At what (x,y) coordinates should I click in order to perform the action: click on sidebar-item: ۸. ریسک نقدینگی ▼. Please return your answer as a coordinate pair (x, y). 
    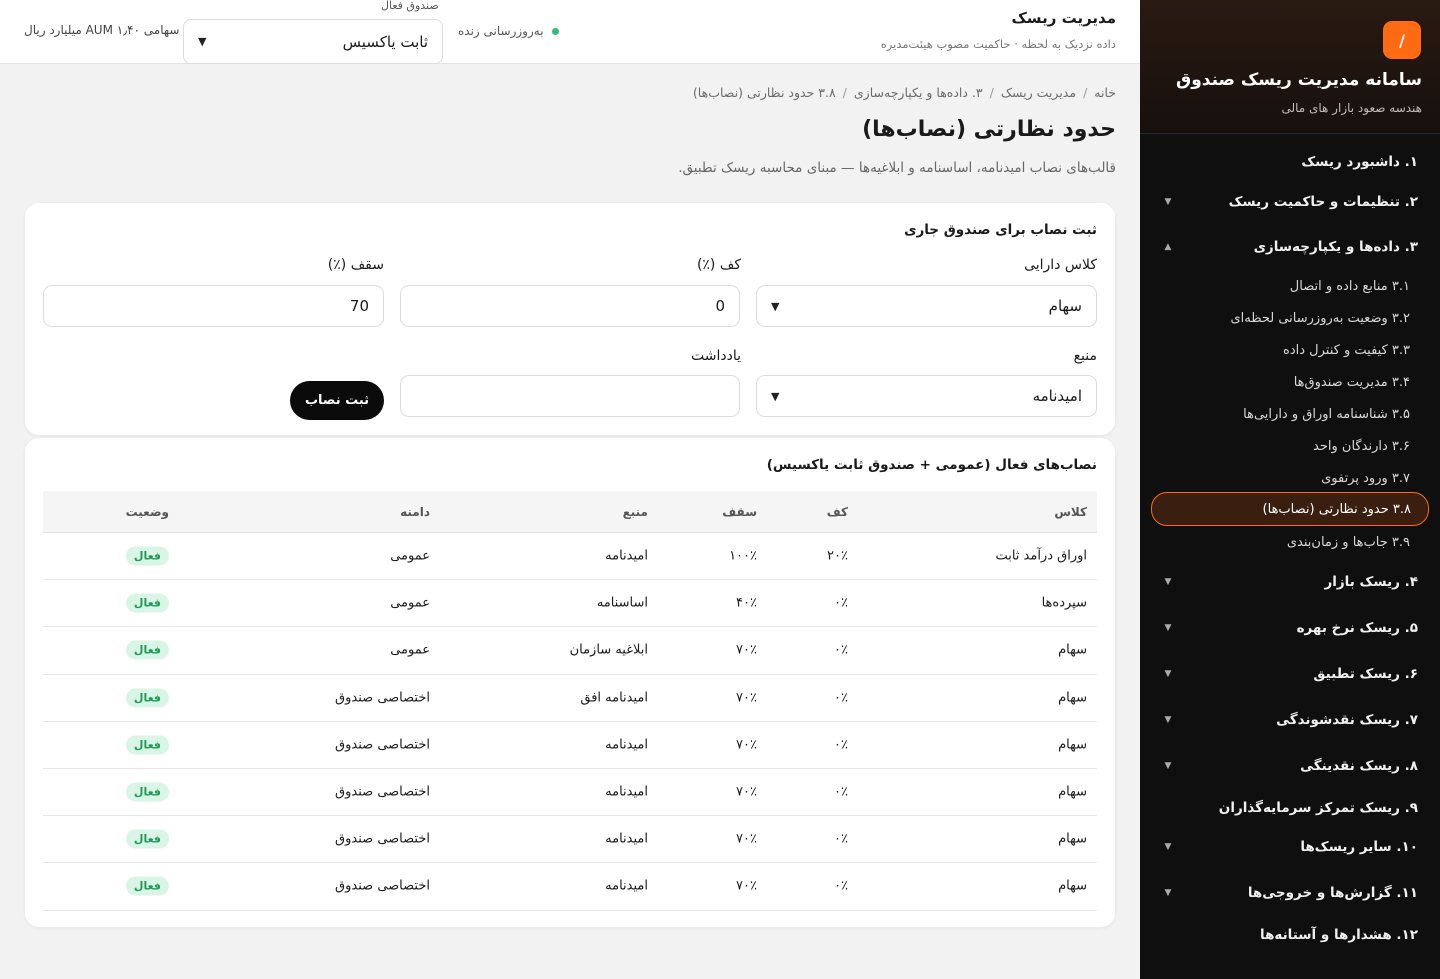
    Looking at the image, I should click on (1290, 766).